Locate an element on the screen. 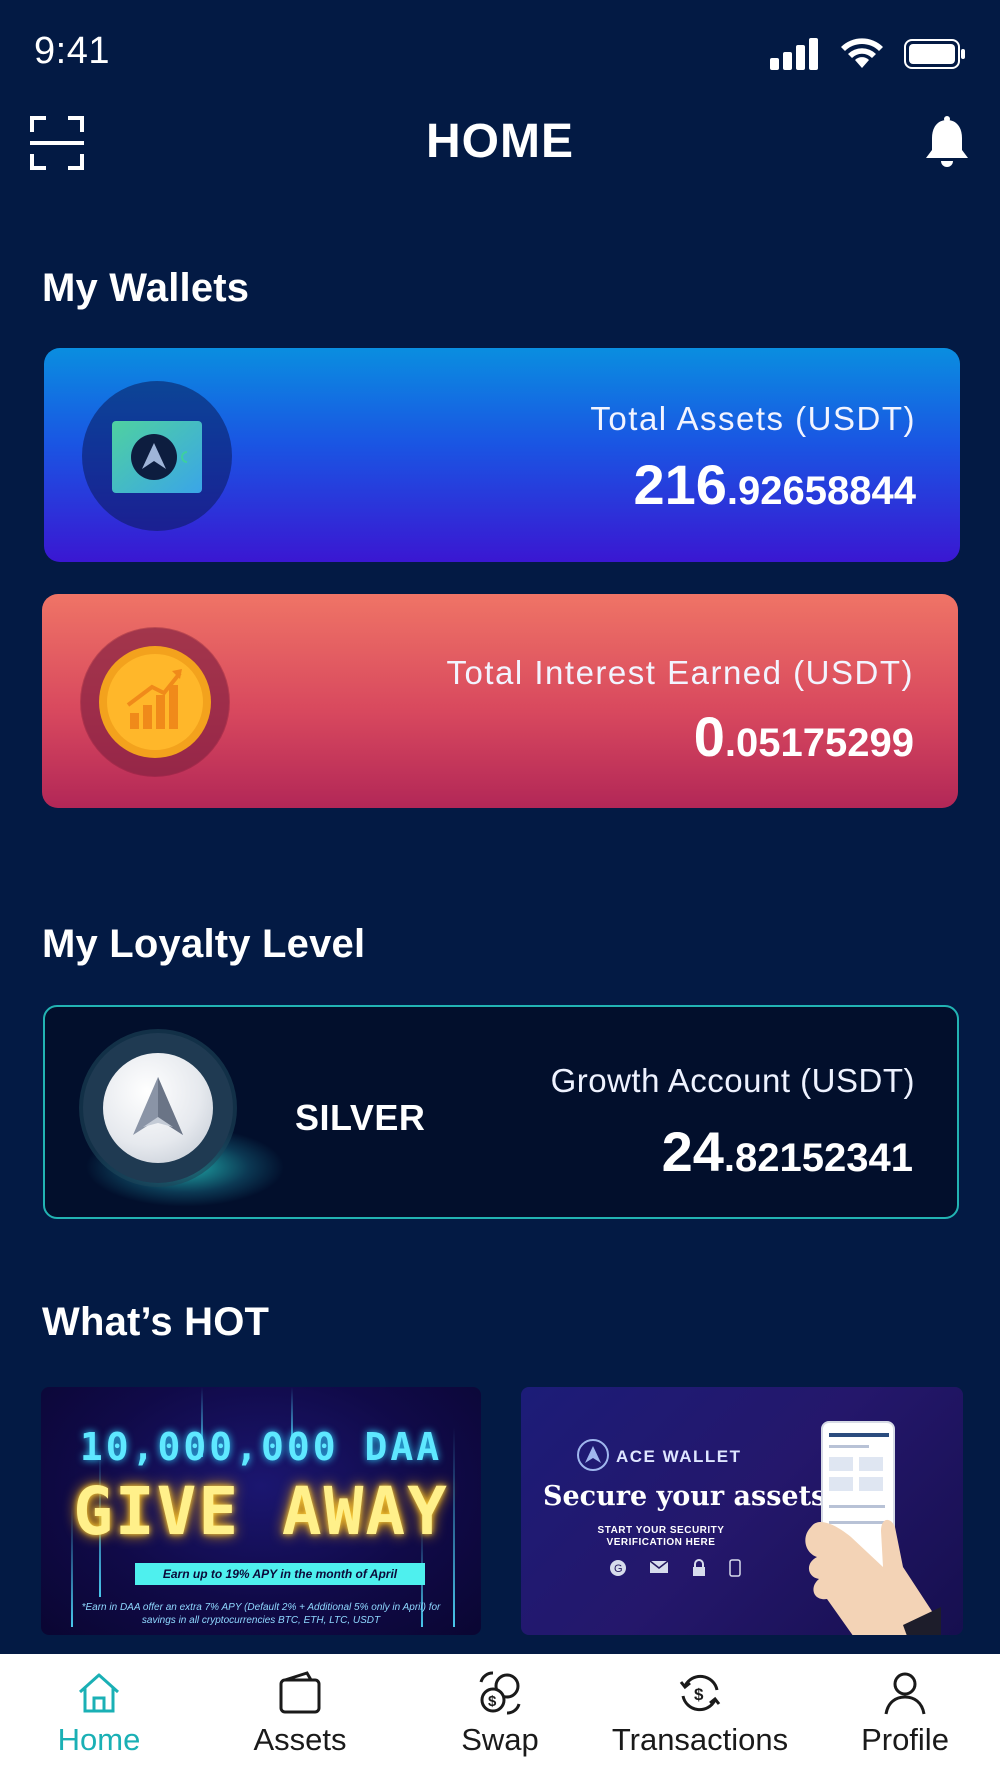 This screenshot has height=1778, width=1000. bell-icon is located at coordinates (947, 141).